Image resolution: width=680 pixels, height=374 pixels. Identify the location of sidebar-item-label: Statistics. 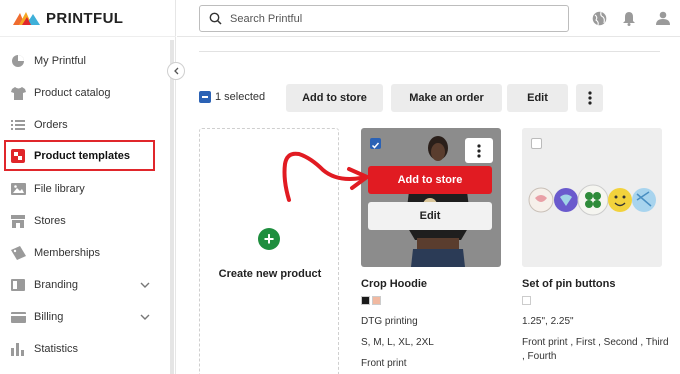
(56, 349).